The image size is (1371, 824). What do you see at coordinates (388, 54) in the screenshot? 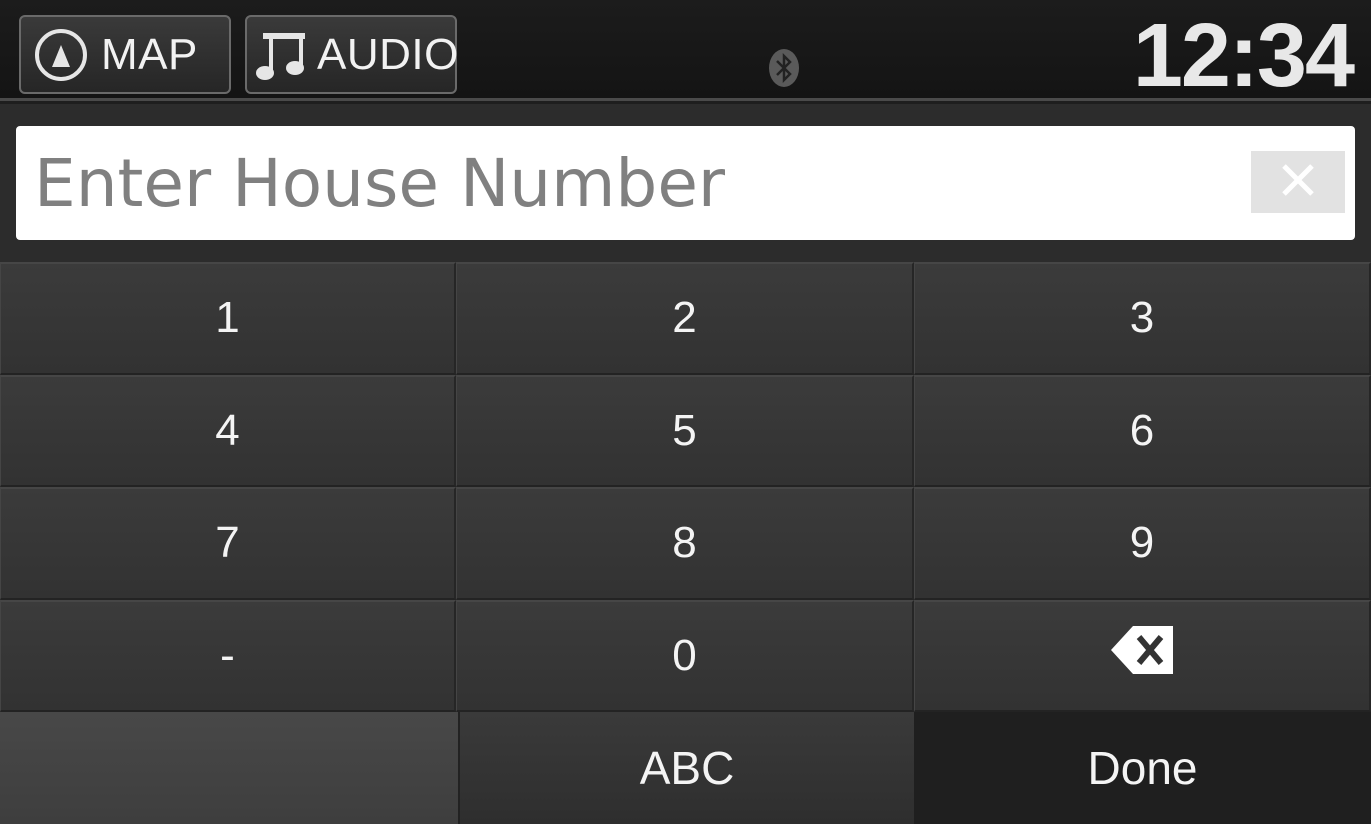
I see `audio-label: AUDIO` at bounding box center [388, 54].